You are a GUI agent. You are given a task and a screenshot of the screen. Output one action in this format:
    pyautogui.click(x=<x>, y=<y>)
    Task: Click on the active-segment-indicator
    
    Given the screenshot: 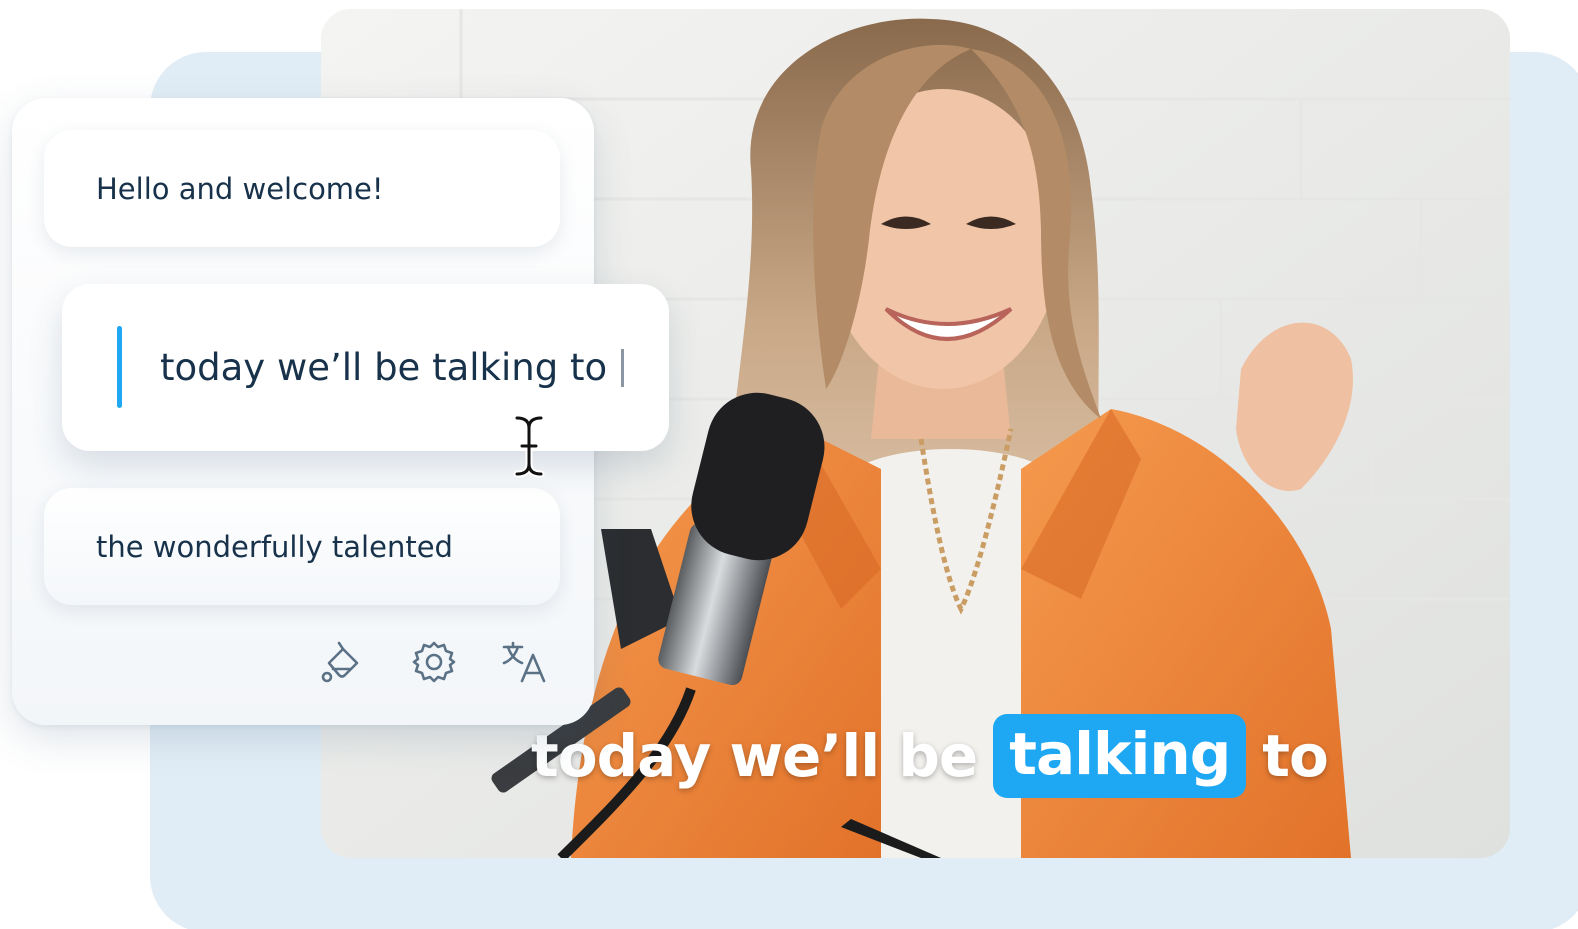 What is the action you would take?
    pyautogui.click(x=119, y=367)
    